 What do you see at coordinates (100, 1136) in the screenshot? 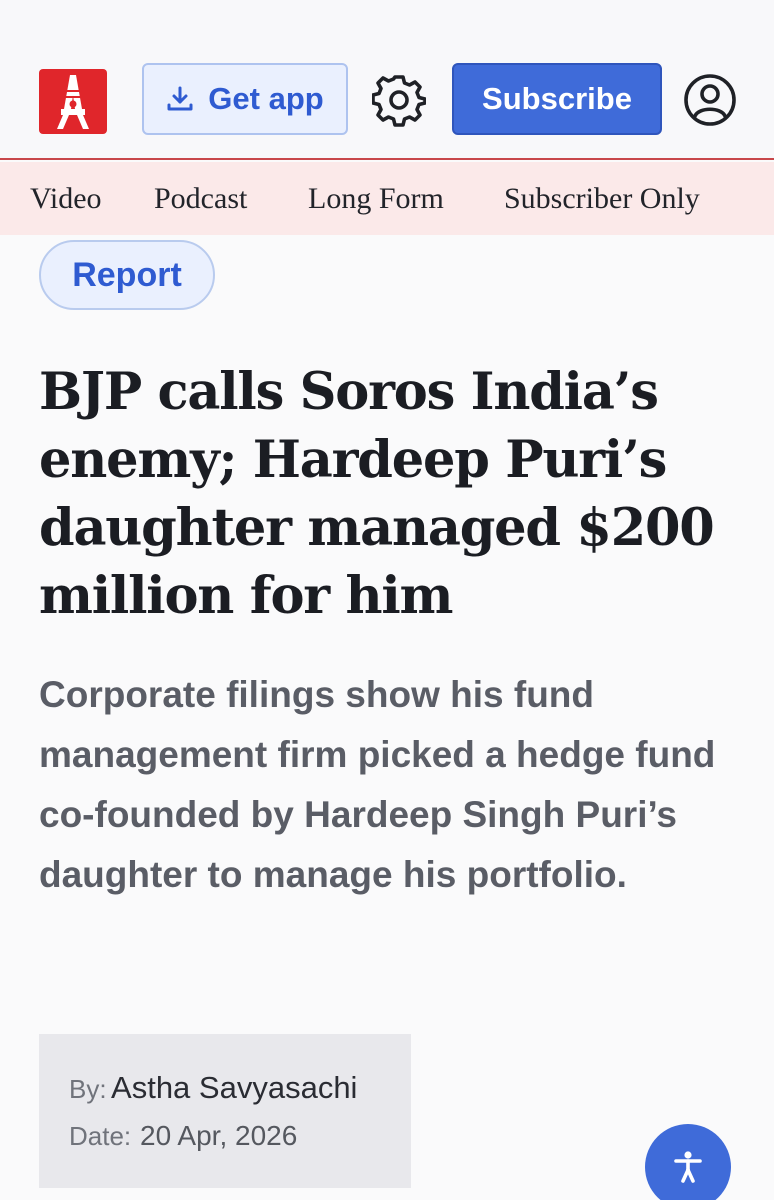
I see `date-label: Date:` at bounding box center [100, 1136].